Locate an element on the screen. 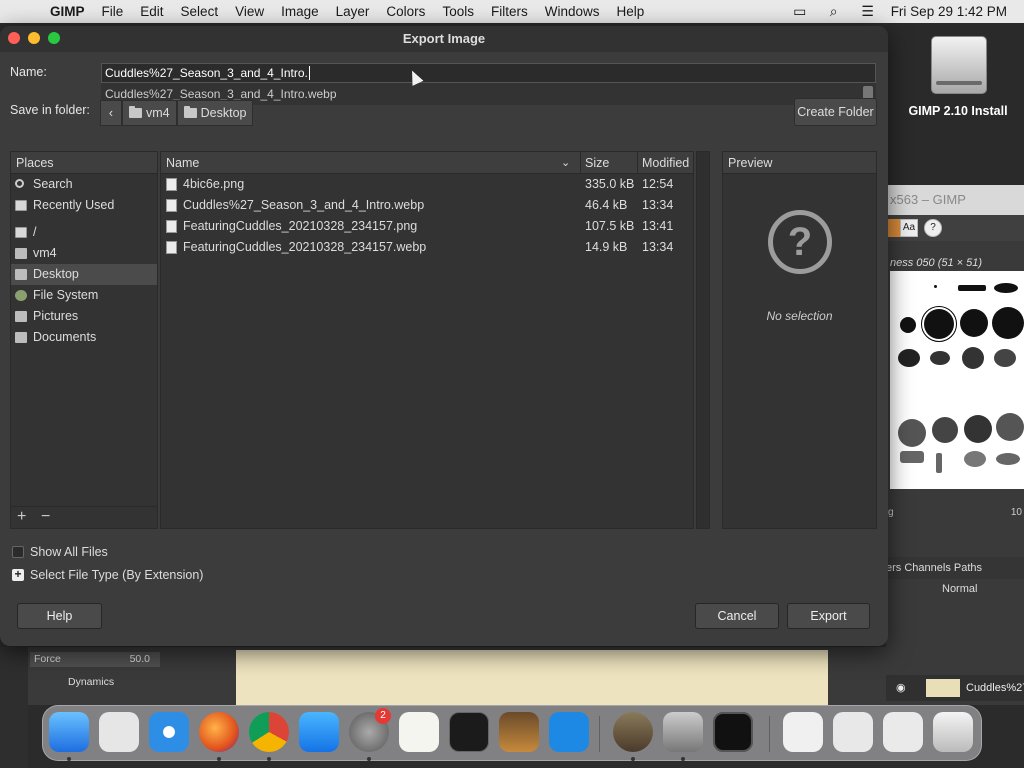 The image size is (1024, 768). menu-clock: Fri Sep 29 1:42 PM is located at coordinates (954, 11).